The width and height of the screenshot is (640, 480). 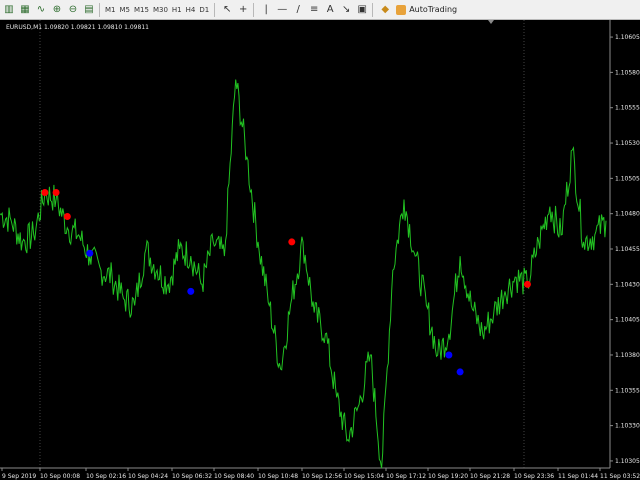 I want to click on x-tick-label: 9 Sep 2019, so click(x=19, y=476).